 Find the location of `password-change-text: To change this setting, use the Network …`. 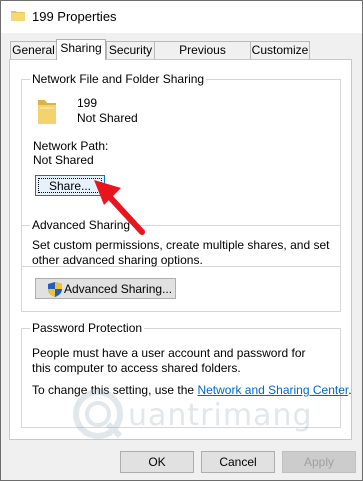

password-change-text: To change this setting, use the Network … is located at coordinates (192, 390).